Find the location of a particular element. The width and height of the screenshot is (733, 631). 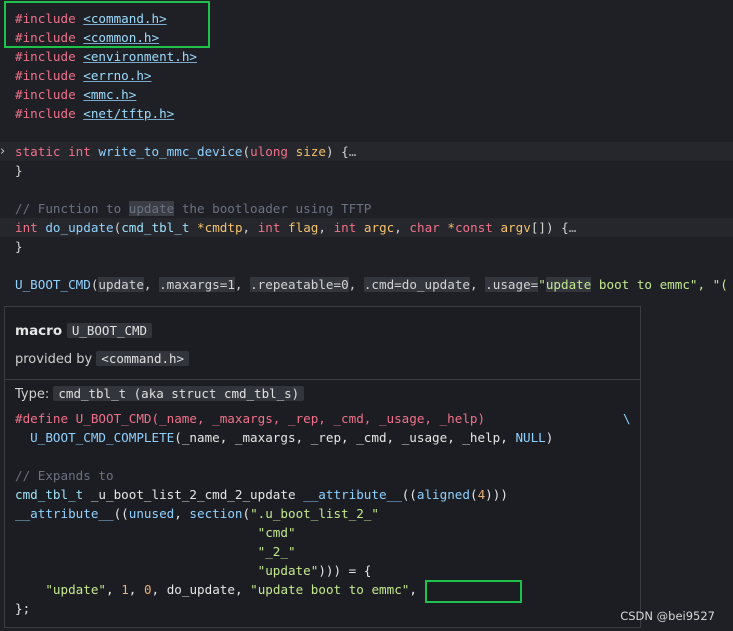

param-name: size is located at coordinates (310, 151).